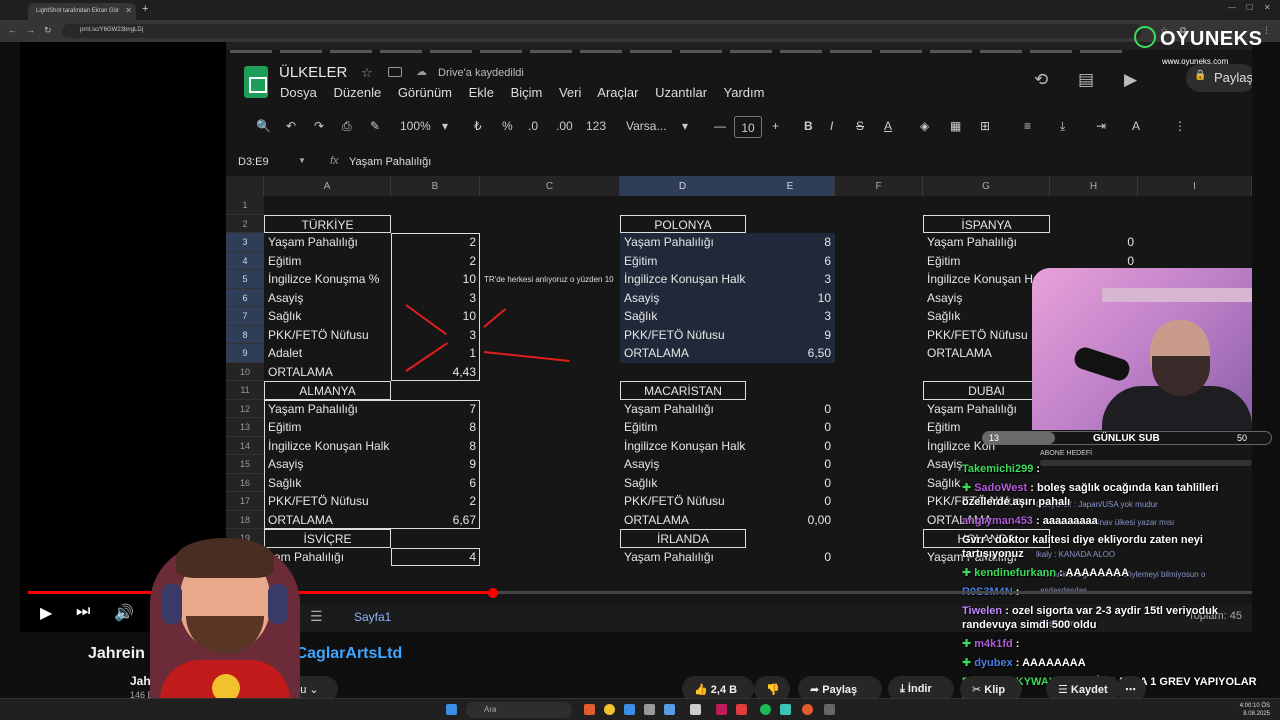 Image resolution: width=1280 pixels, height=720 pixels. Describe the element at coordinates (245, 260) in the screenshot. I see `row-header: 4` at that location.